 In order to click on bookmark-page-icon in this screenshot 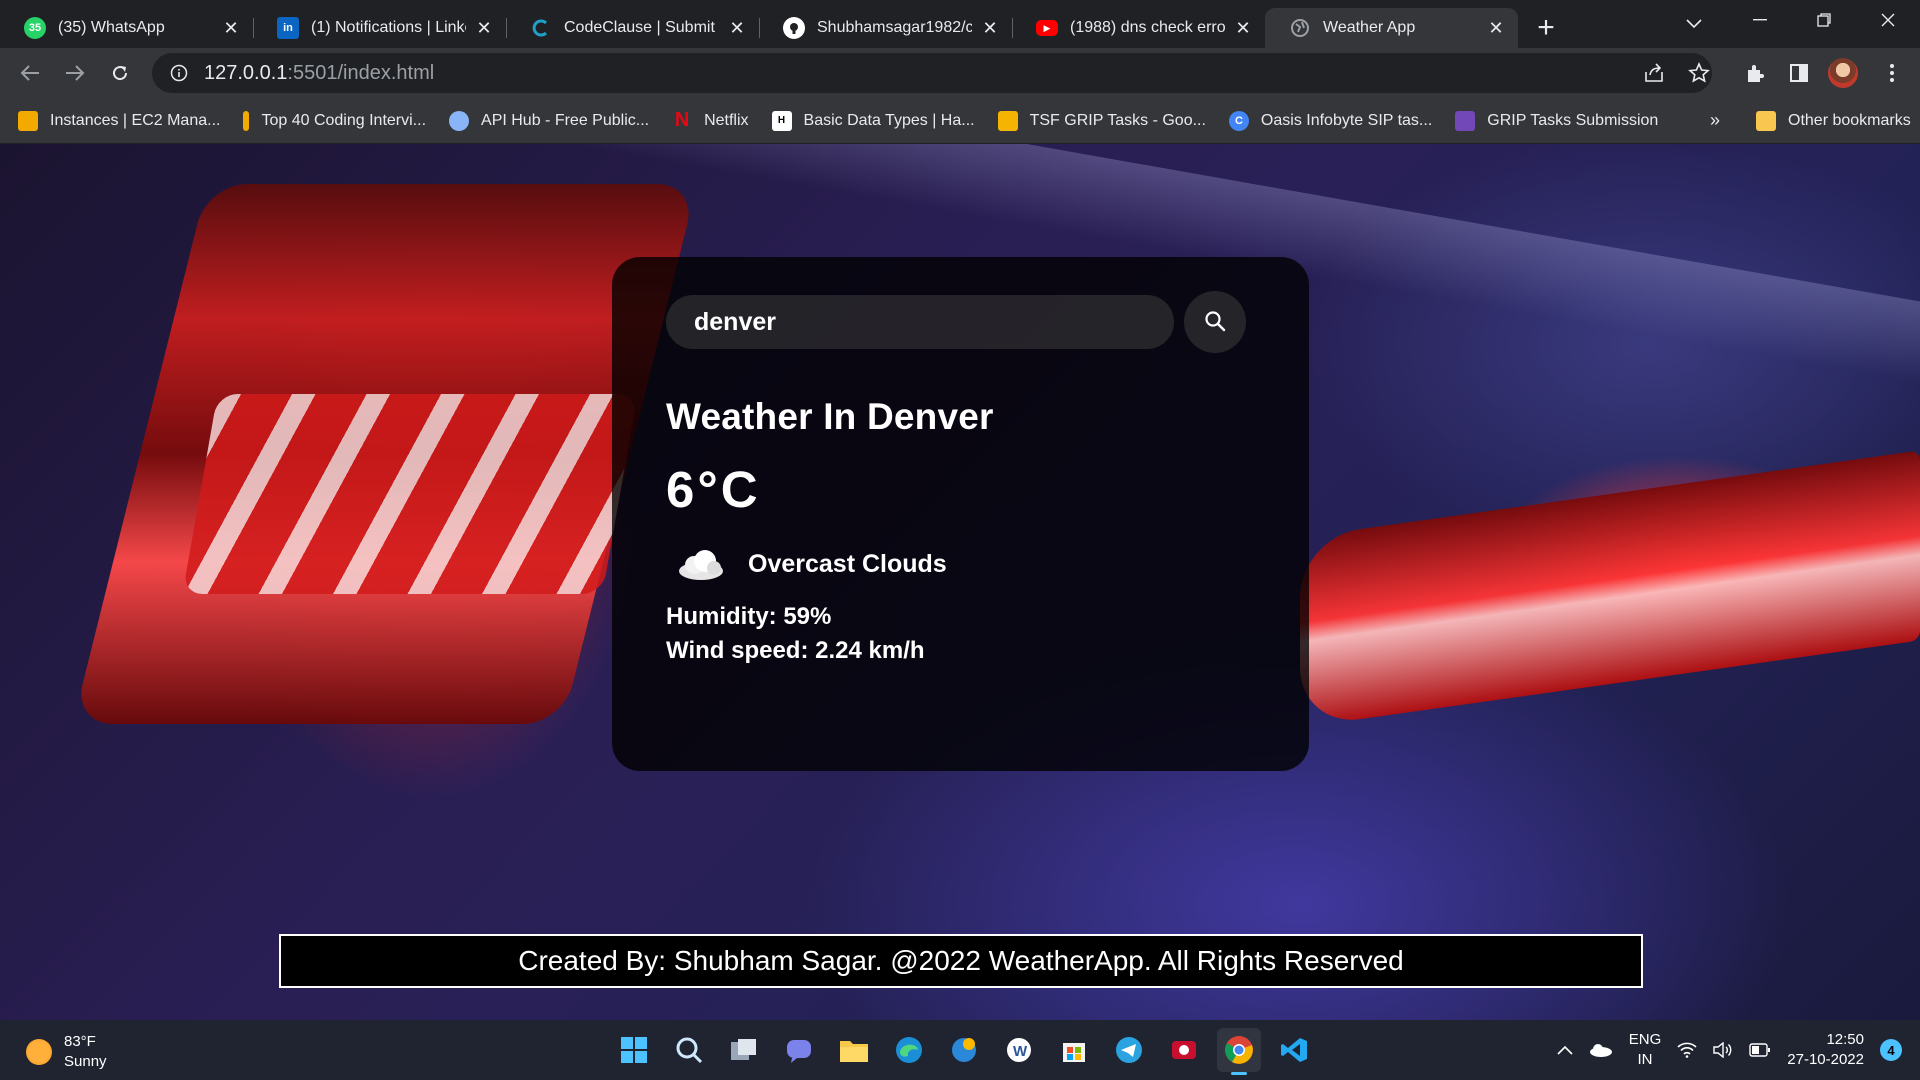, I will do `click(246, 120)`.